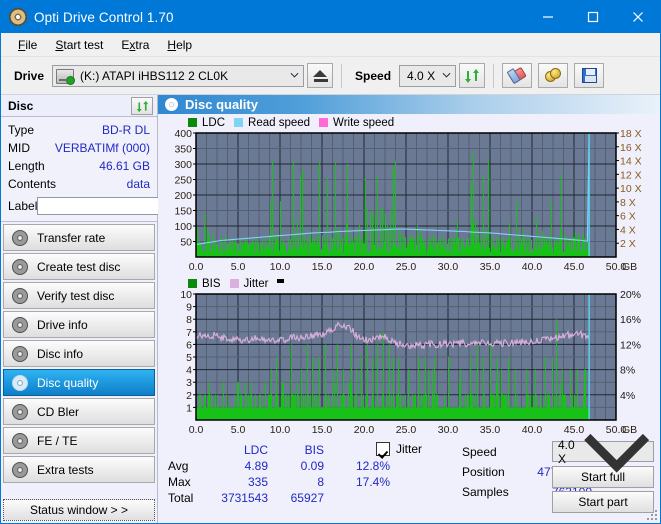 The width and height of the screenshot is (661, 524). Describe the element at coordinates (364, 430) in the screenshot. I see `svg-text: 20.0` at that location.